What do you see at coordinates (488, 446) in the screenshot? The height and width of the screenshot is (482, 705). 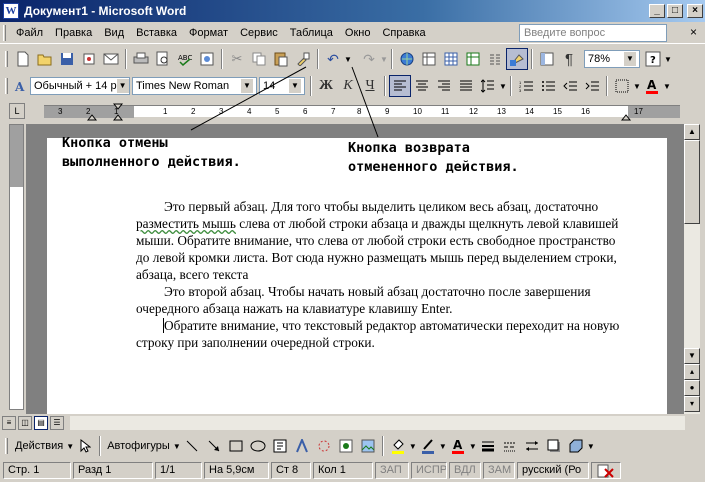 I see `line-style-icon` at bounding box center [488, 446].